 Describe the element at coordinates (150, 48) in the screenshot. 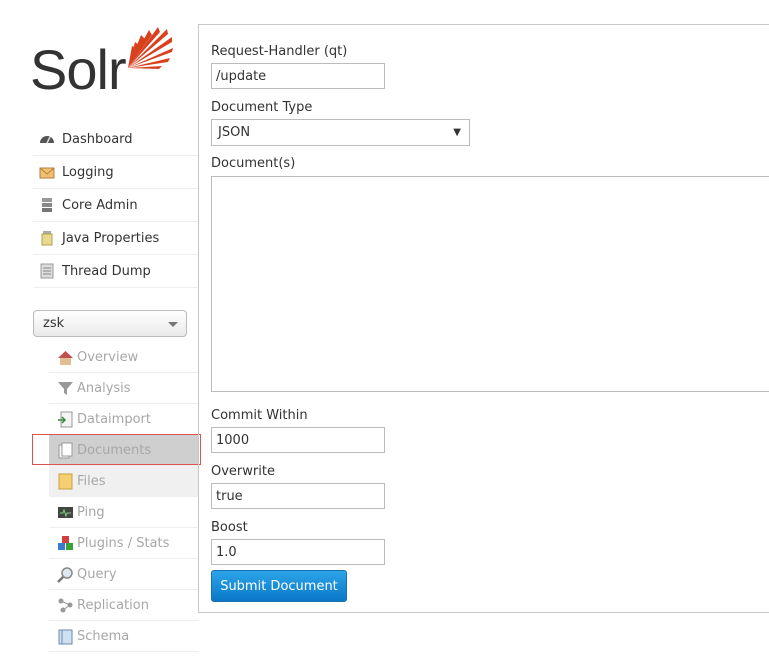

I see `logo-sun-icon` at that location.